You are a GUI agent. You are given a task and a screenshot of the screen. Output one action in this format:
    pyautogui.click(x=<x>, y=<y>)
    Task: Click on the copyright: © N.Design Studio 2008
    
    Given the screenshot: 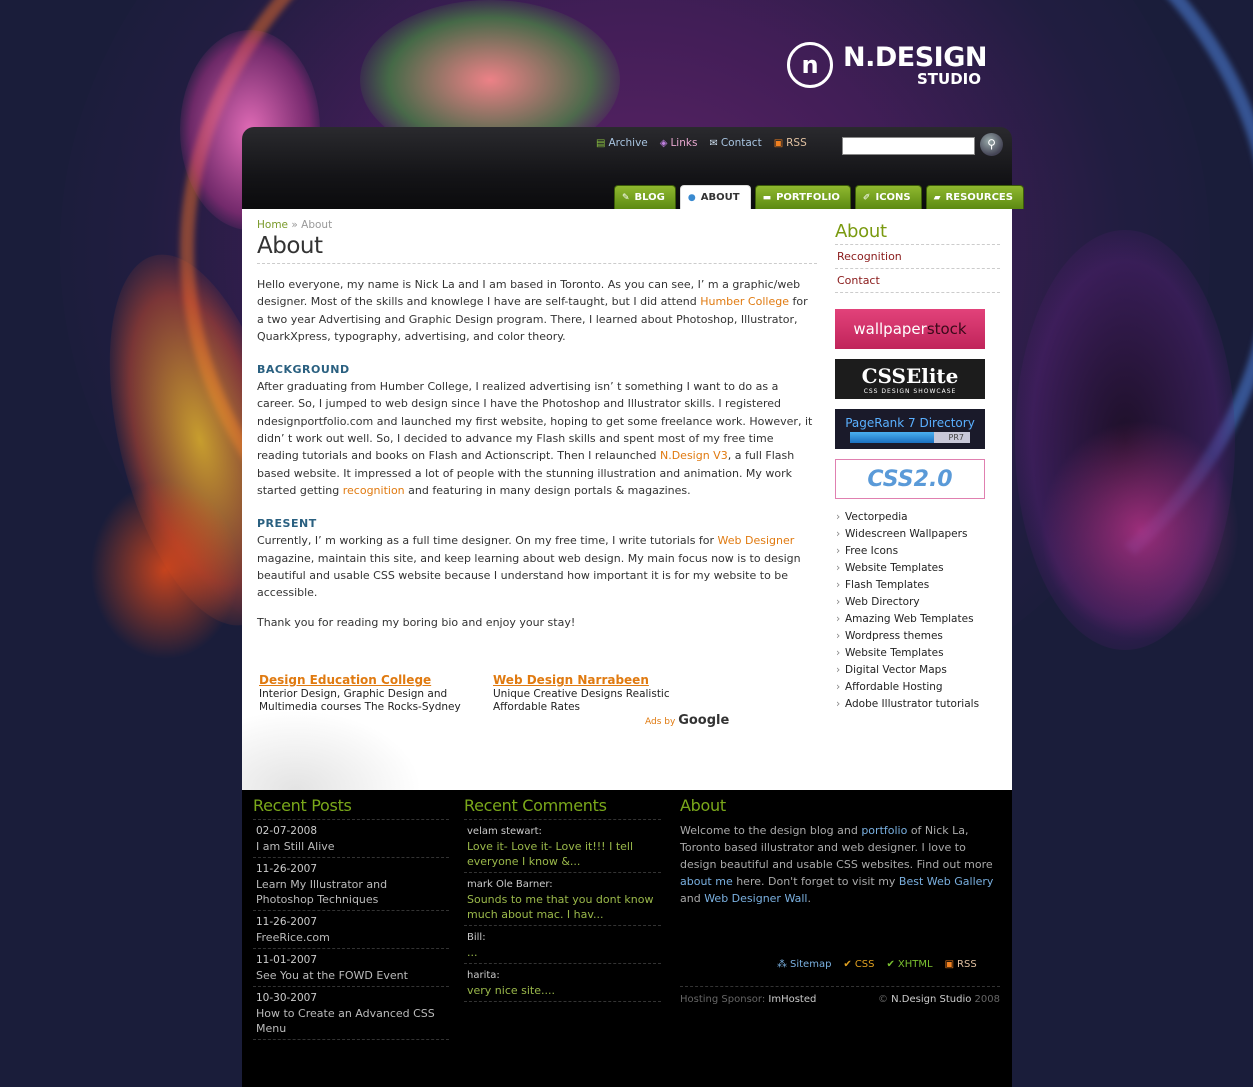 What is the action you would take?
    pyautogui.click(x=938, y=999)
    